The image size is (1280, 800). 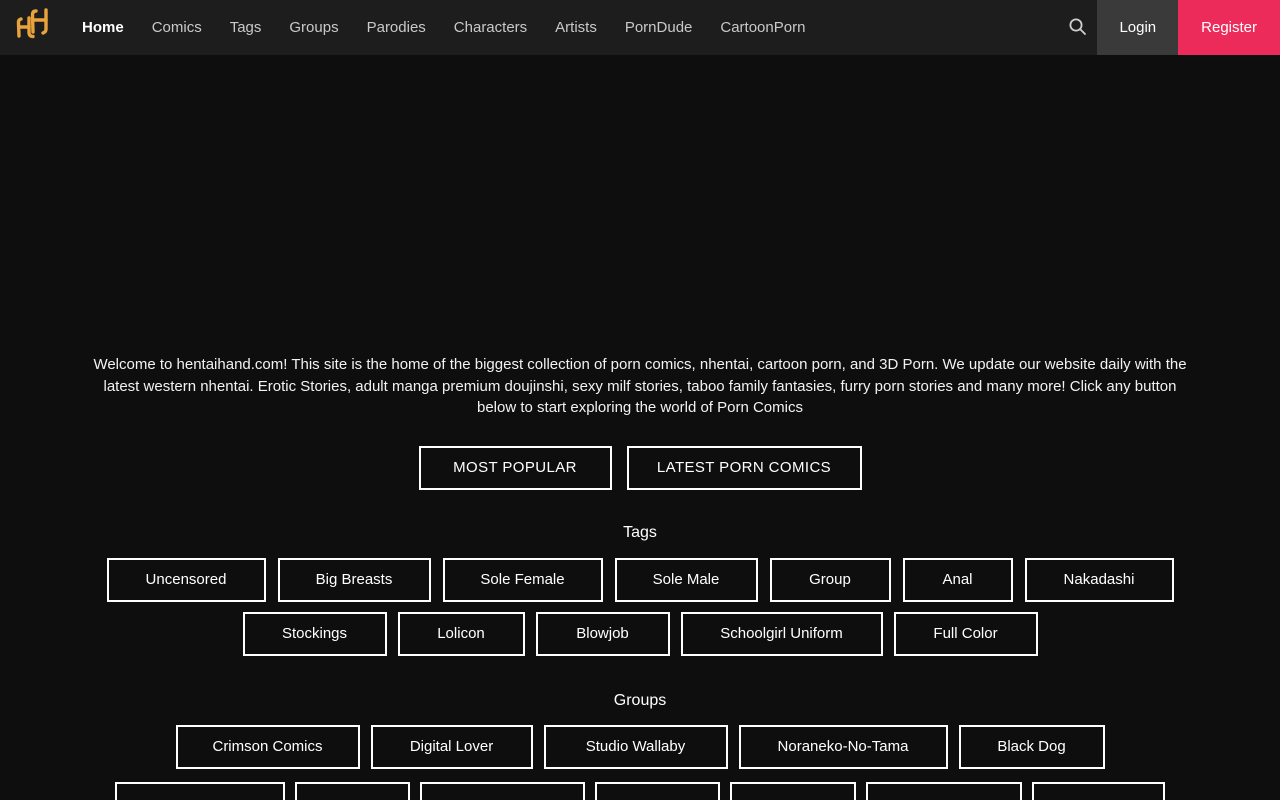 I want to click on groups-heading: Groups, so click(x=640, y=700).